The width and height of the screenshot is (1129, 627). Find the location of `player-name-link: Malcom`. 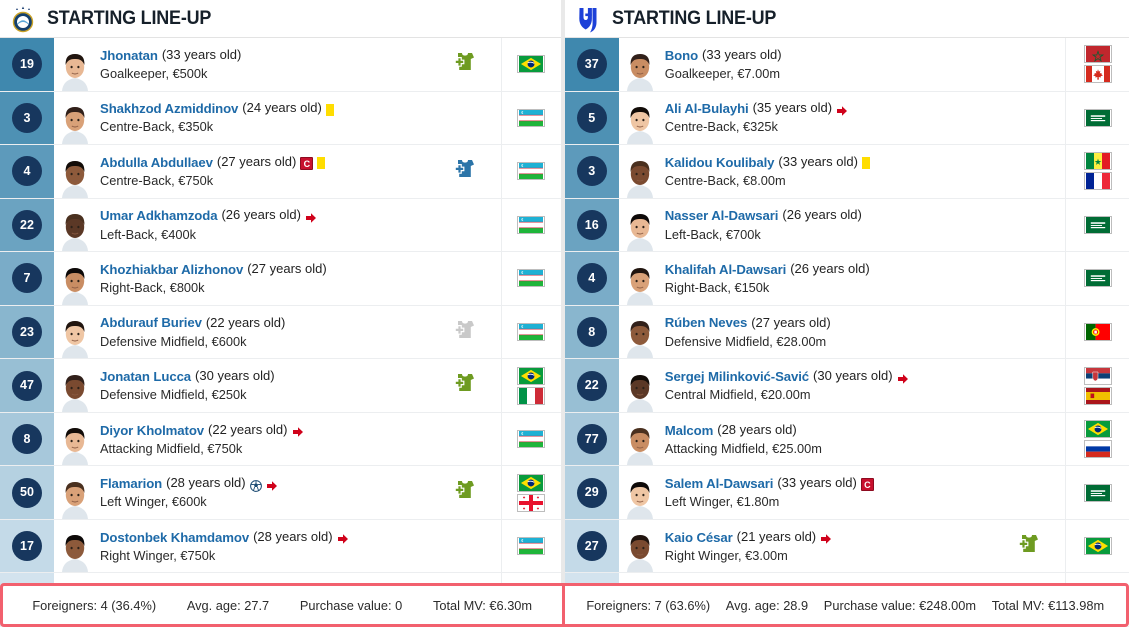

player-name-link: Malcom is located at coordinates (689, 430).